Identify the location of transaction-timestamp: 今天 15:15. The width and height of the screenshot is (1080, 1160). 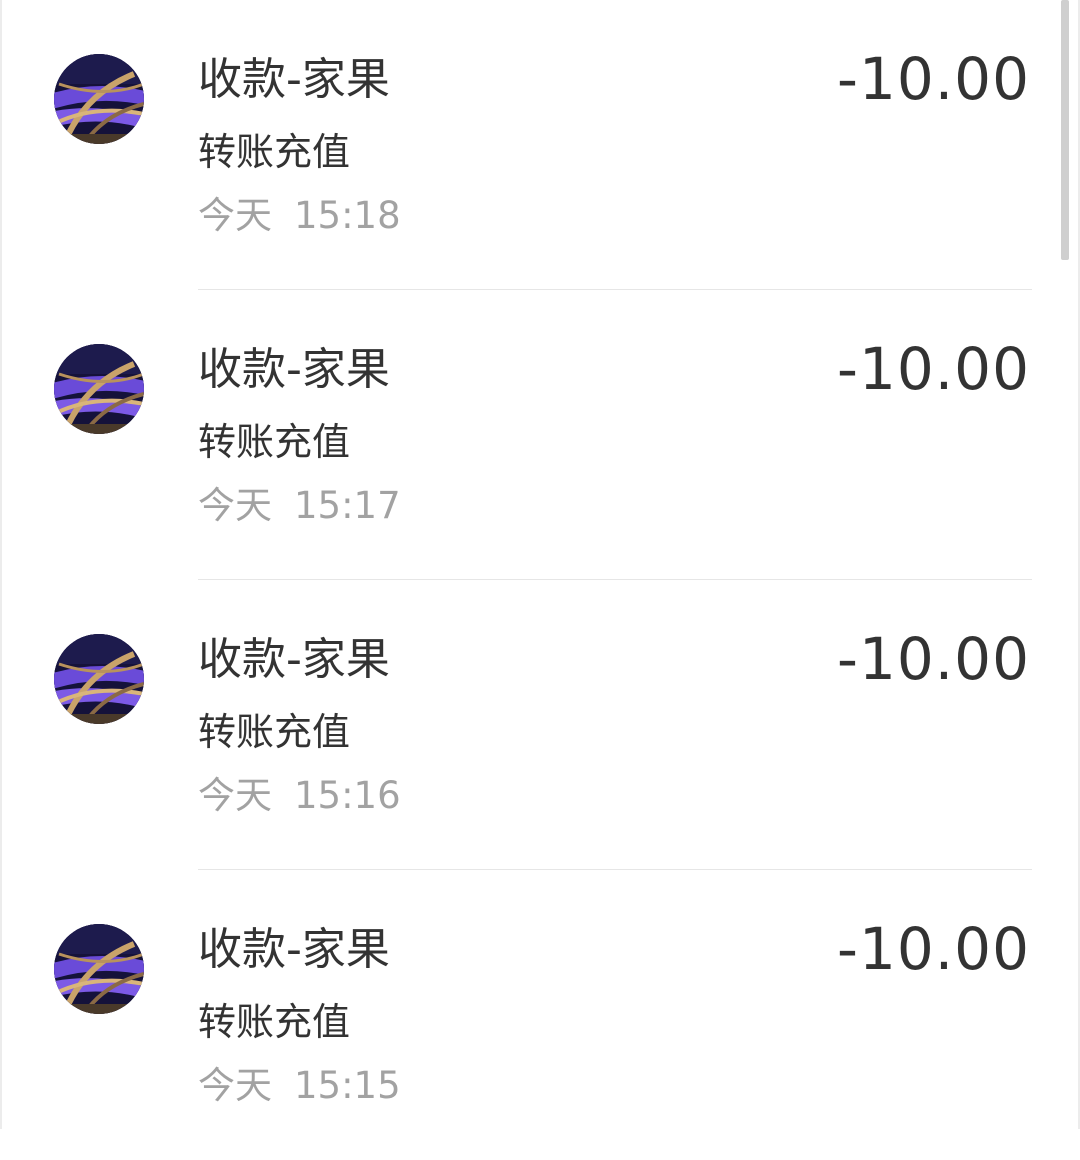
(299, 1086).